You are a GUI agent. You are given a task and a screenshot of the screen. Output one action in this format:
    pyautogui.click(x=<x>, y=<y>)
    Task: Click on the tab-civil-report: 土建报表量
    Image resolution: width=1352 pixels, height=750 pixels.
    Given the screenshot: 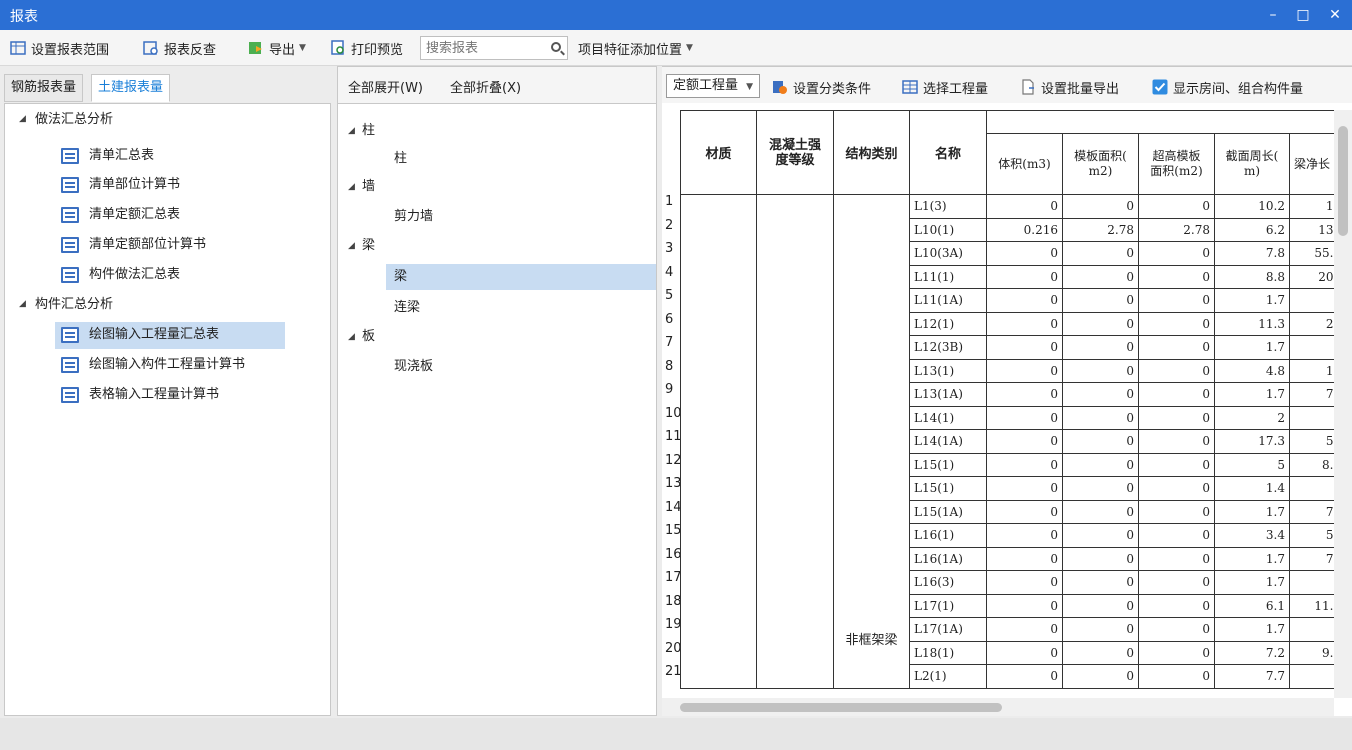 What is the action you would take?
    pyautogui.click(x=131, y=88)
    